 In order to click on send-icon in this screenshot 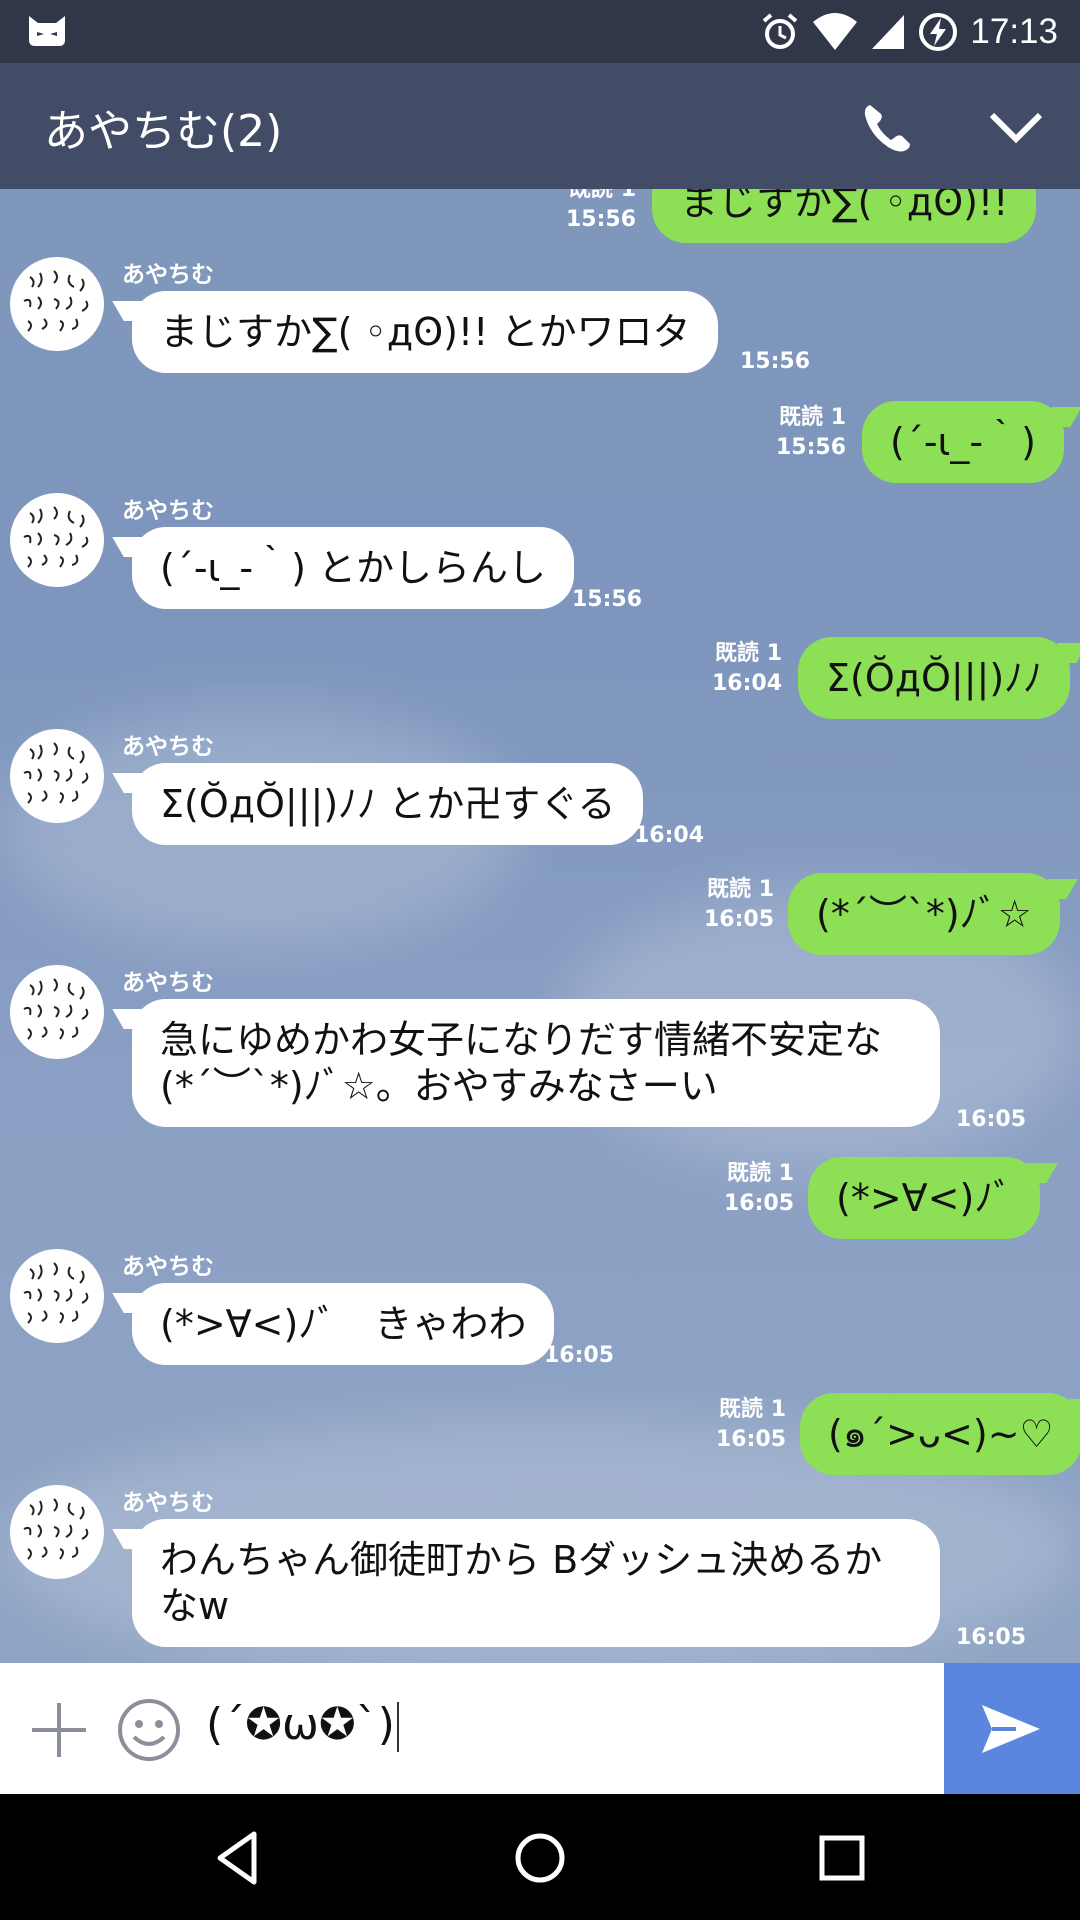, I will do `click(1011, 1729)`.